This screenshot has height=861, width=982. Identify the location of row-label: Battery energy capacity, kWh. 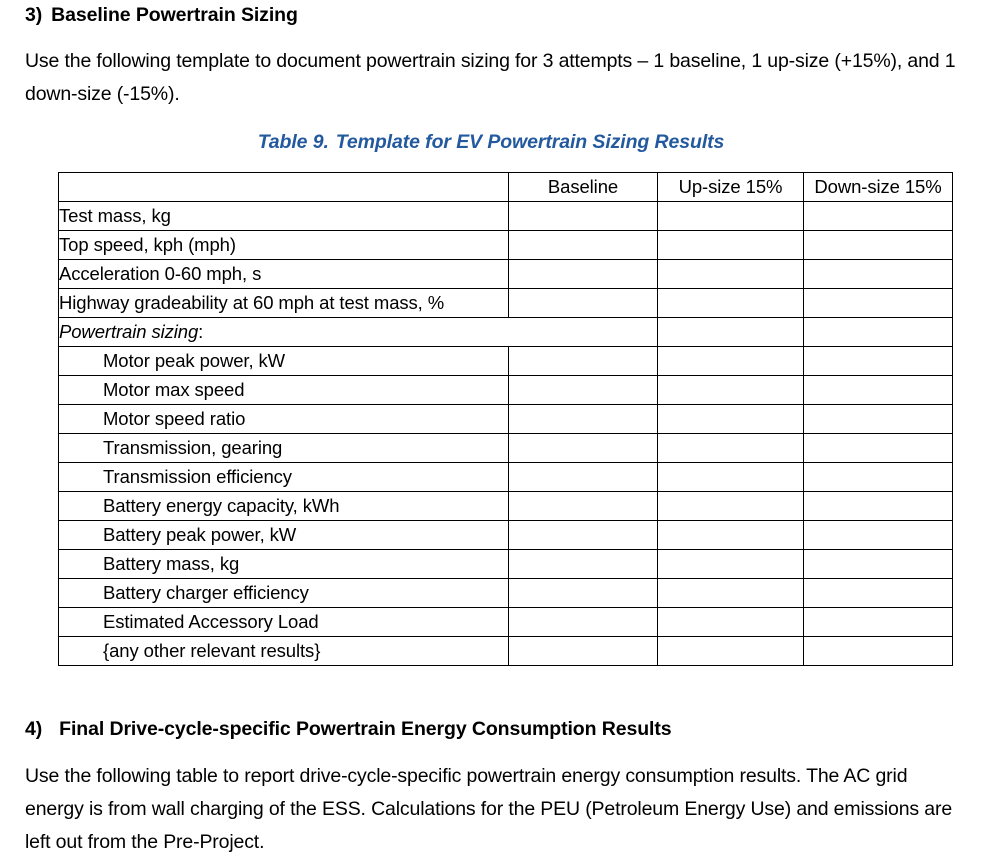
(283, 506).